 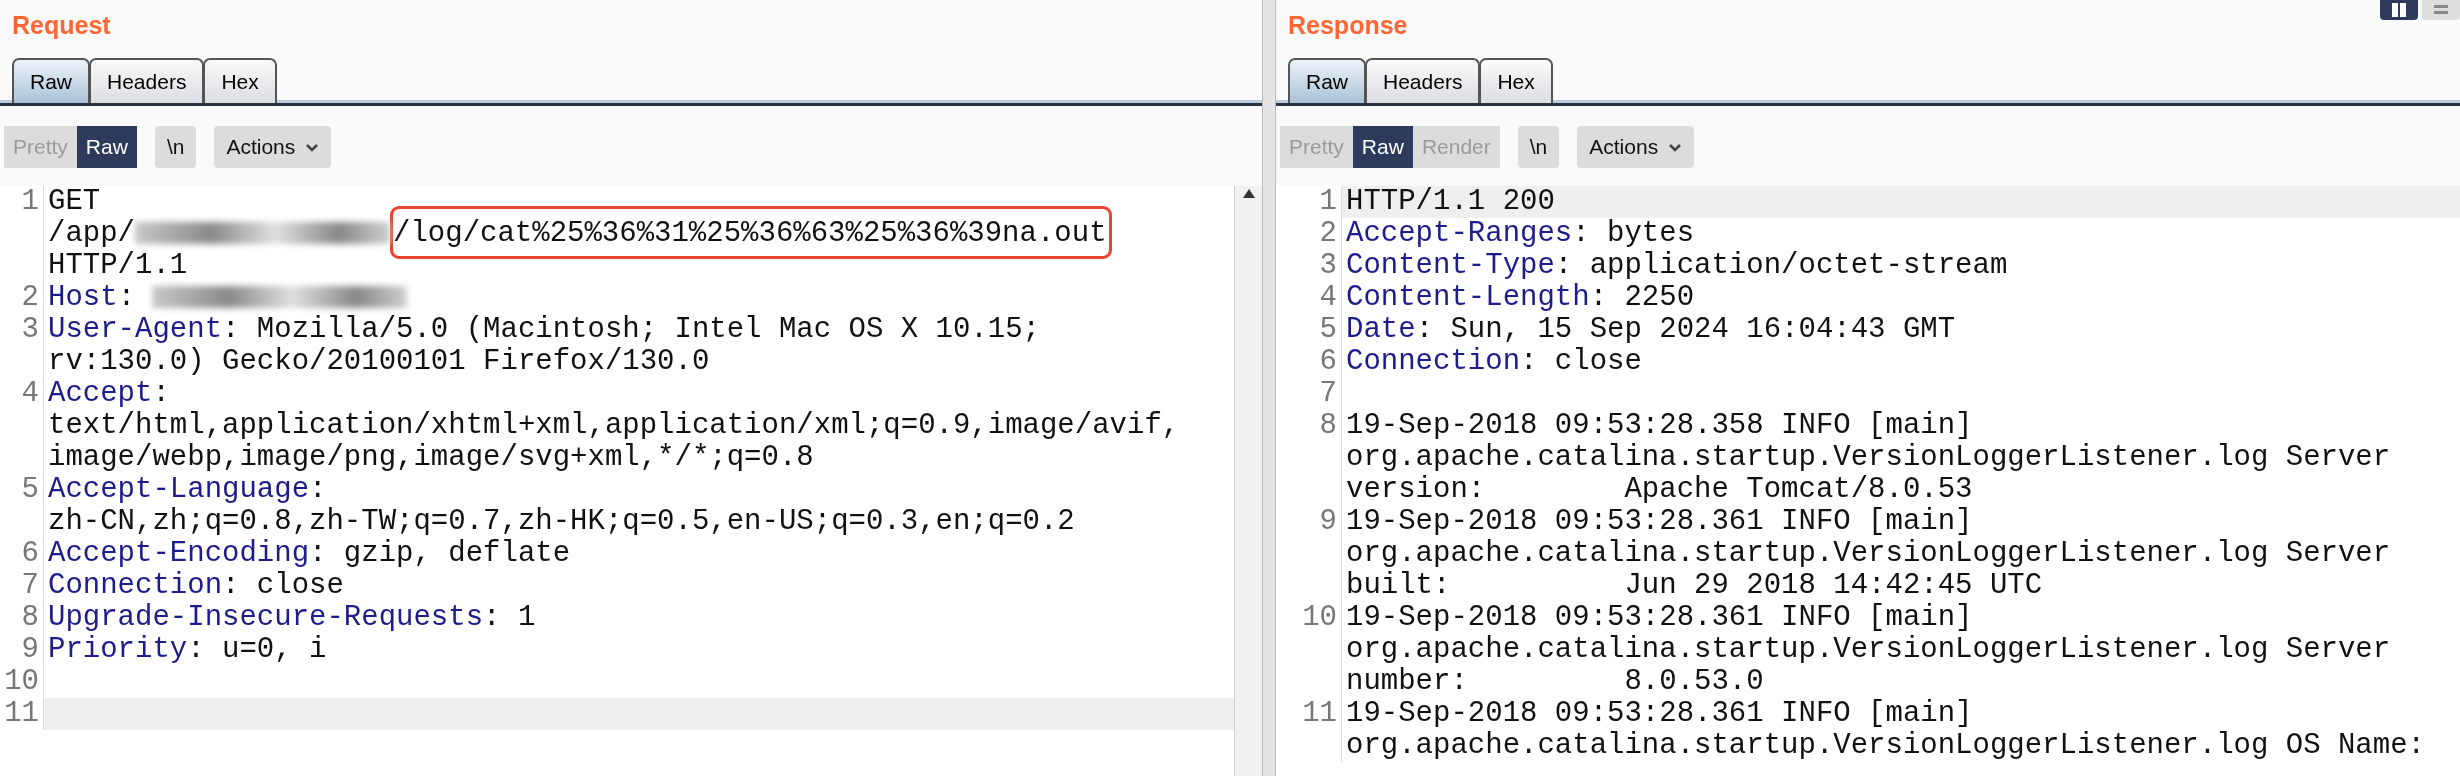 I want to click on code-text: 19-Sep-2018 09:53:28.358 INFO [main], so click(x=1659, y=425).